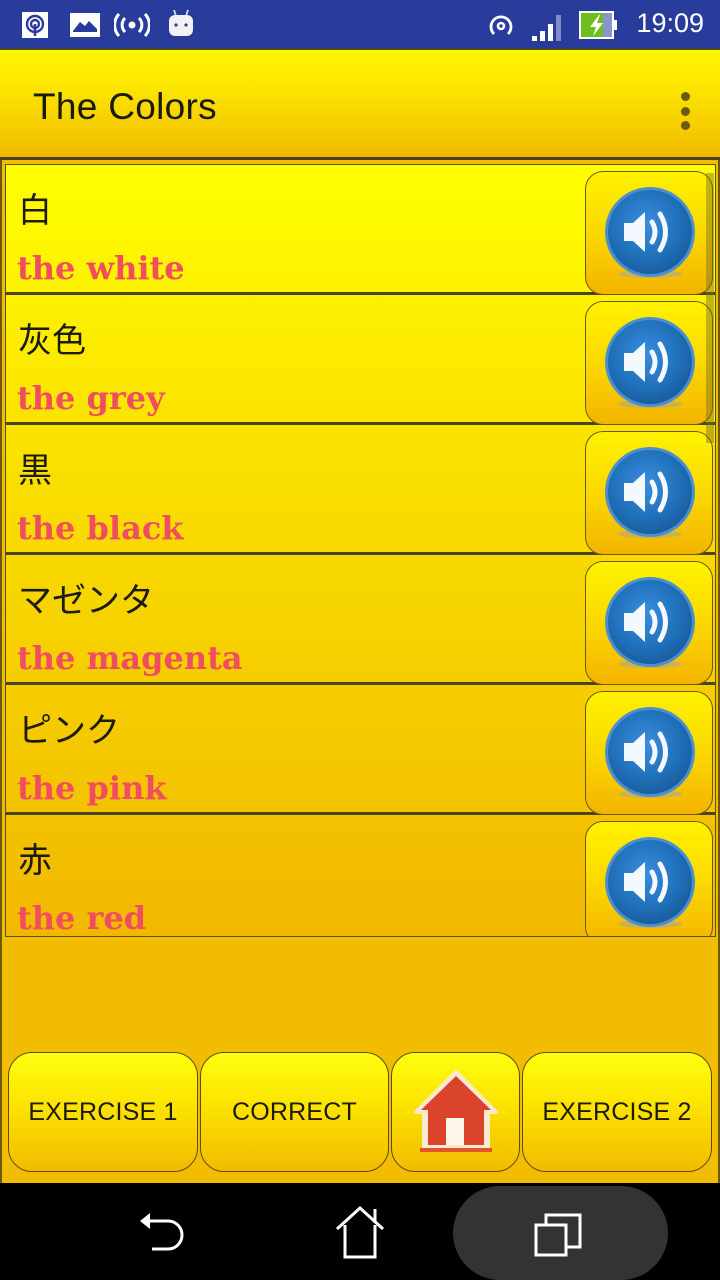  Describe the element at coordinates (360, 876) in the screenshot. I see `list-item: 赤 the red` at that location.